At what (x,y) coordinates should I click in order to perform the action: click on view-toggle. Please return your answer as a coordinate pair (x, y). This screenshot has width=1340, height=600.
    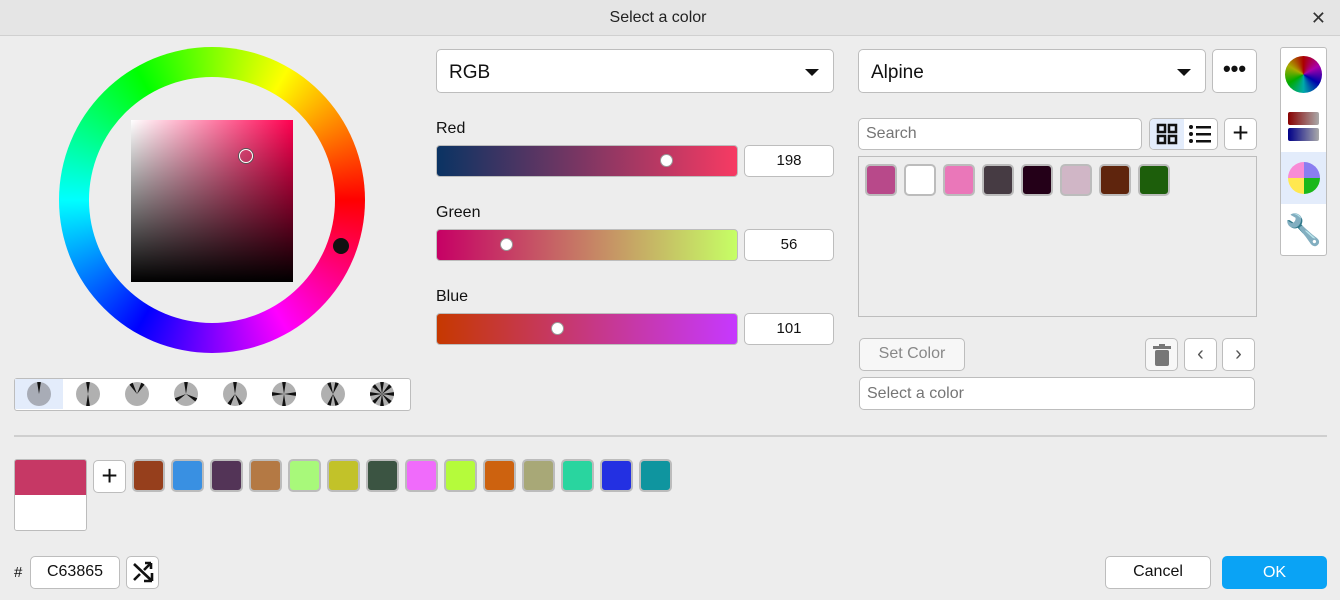
    Looking at the image, I should click on (1183, 134).